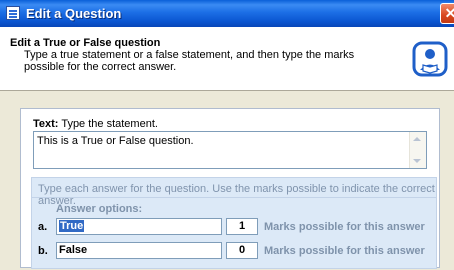  I want to click on question-window-icon, so click(13, 13).